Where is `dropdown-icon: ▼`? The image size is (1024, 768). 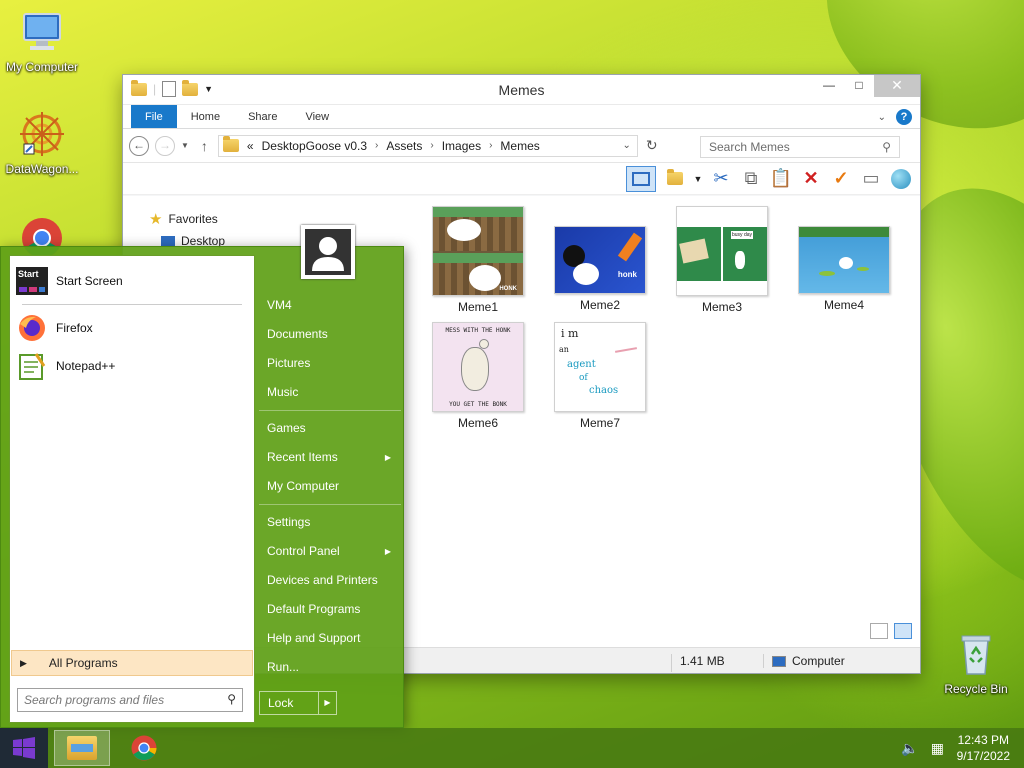 dropdown-icon: ▼ is located at coordinates (698, 179).